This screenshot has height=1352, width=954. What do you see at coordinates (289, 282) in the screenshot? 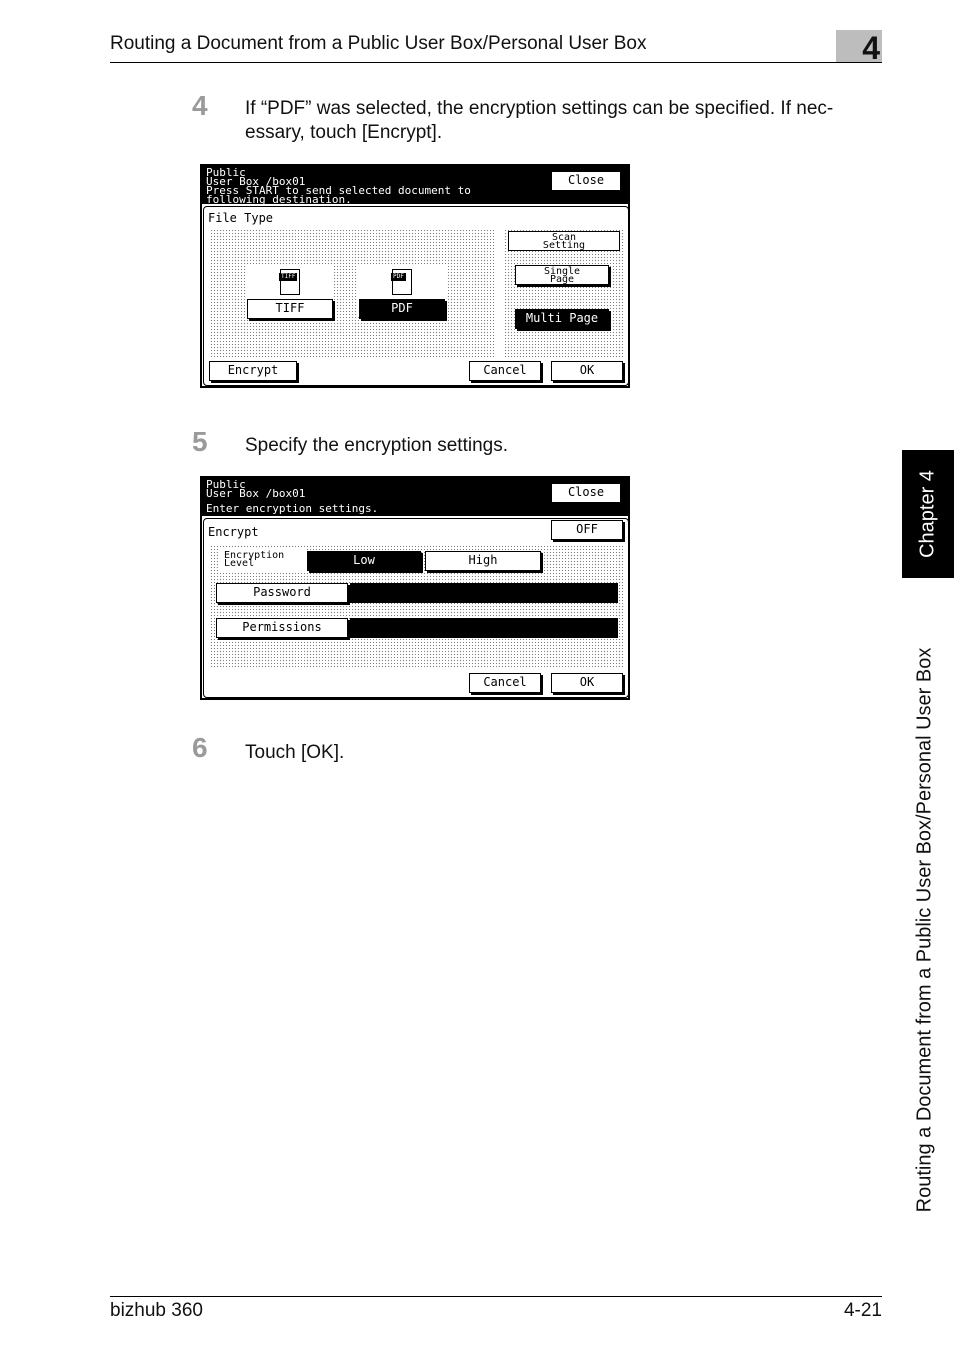
I see `tiff-file-icon: TIFF` at bounding box center [289, 282].